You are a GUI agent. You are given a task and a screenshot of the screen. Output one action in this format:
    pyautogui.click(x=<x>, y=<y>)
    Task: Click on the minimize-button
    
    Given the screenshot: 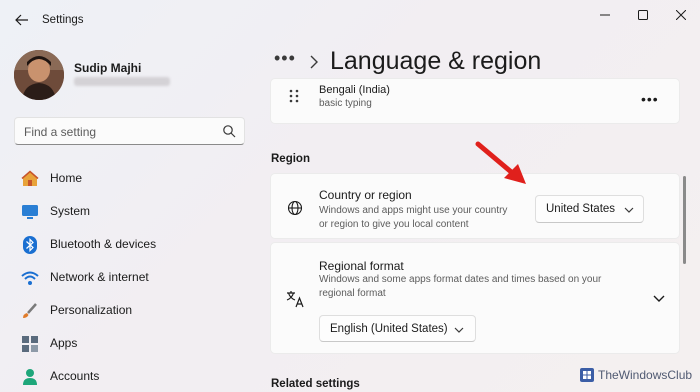 What is the action you would take?
    pyautogui.click(x=605, y=15)
    